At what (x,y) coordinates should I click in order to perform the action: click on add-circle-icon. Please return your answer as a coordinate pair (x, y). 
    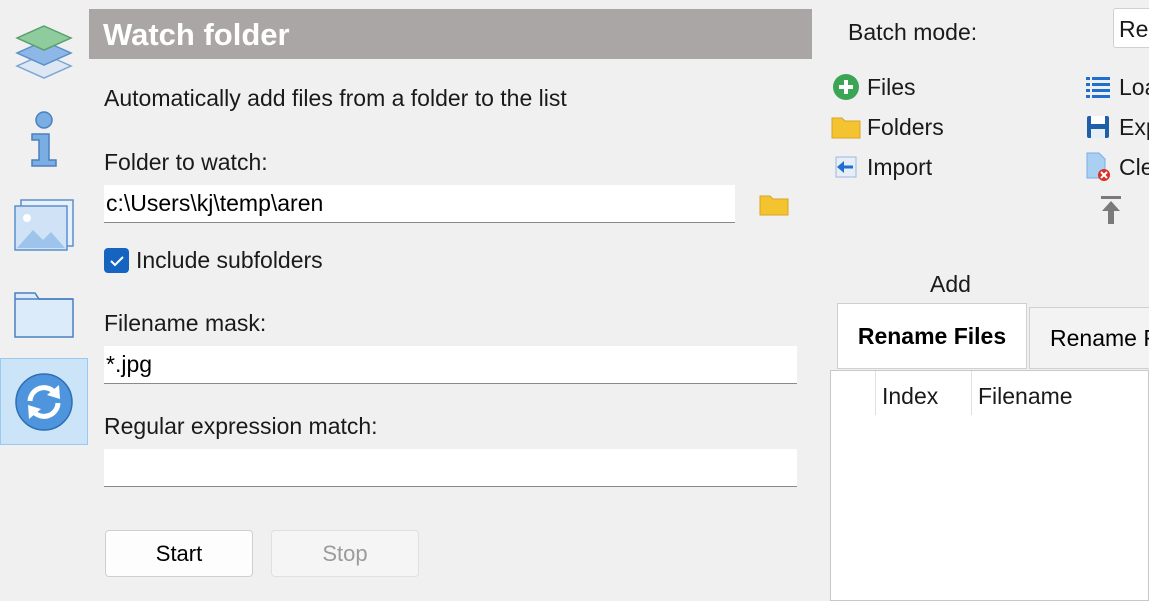
    Looking at the image, I should click on (846, 87).